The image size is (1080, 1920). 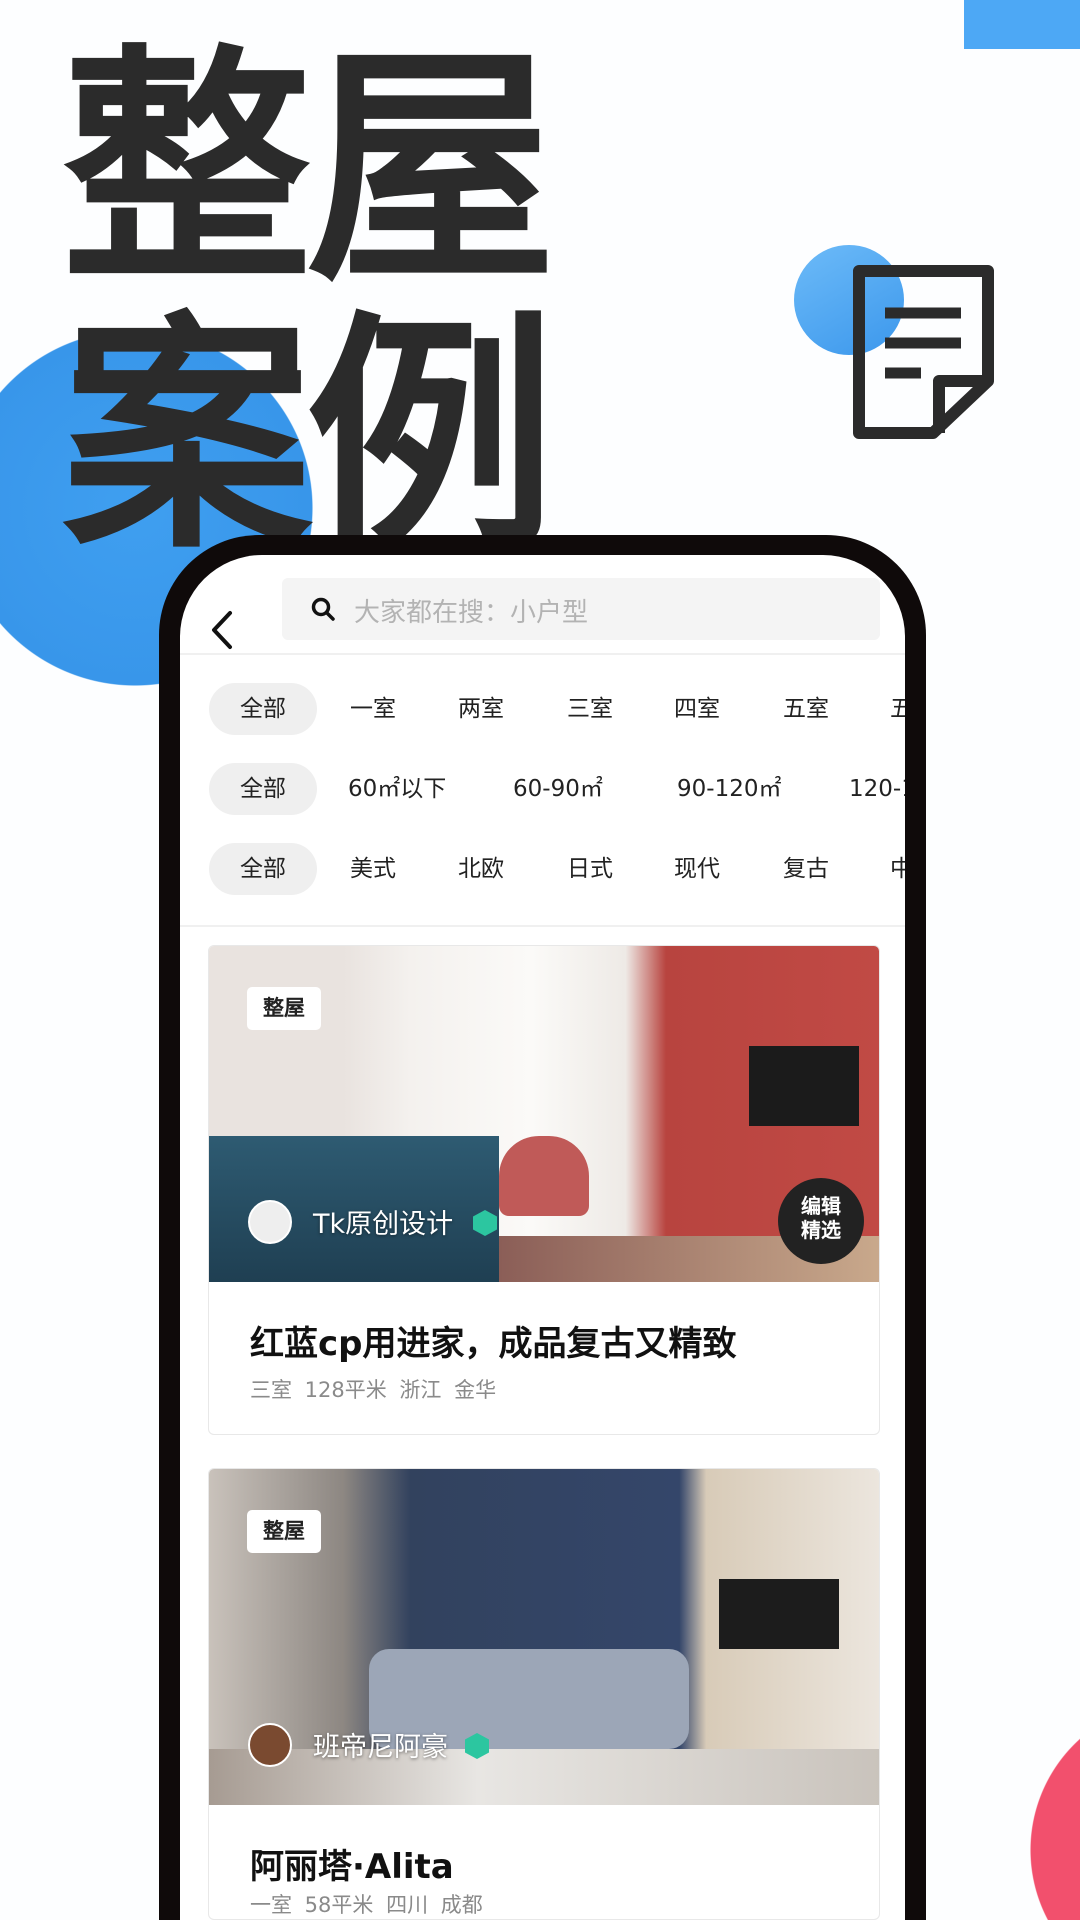 I want to click on badge-line1: 编辑, so click(x=821, y=1206).